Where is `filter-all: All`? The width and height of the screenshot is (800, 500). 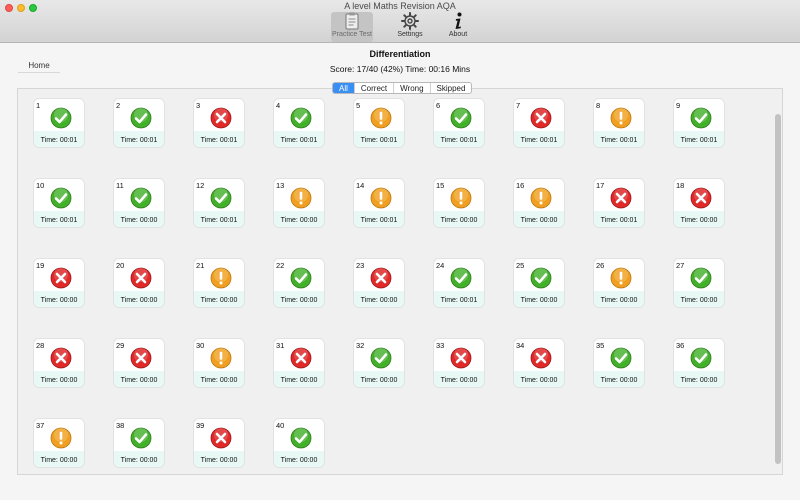
filter-all: All is located at coordinates (344, 88).